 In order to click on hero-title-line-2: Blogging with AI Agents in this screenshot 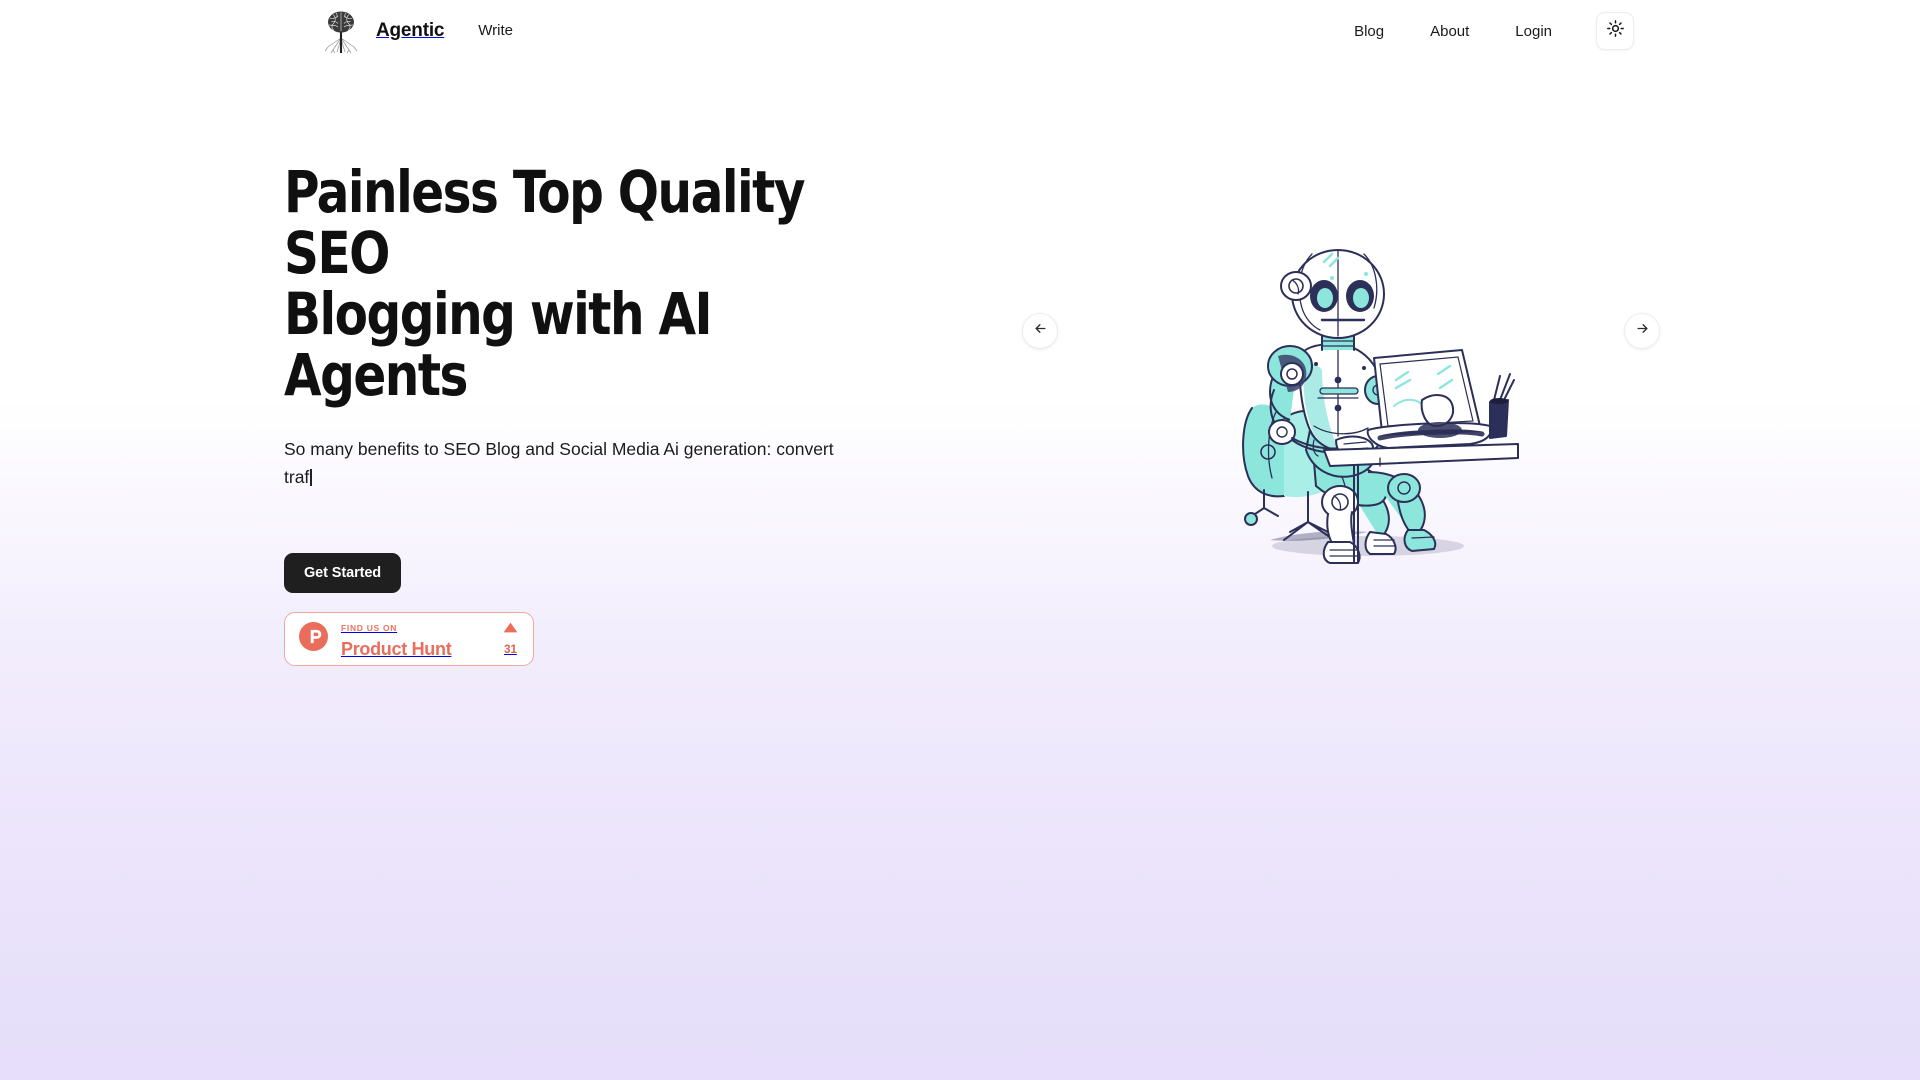, I will do `click(498, 344)`.